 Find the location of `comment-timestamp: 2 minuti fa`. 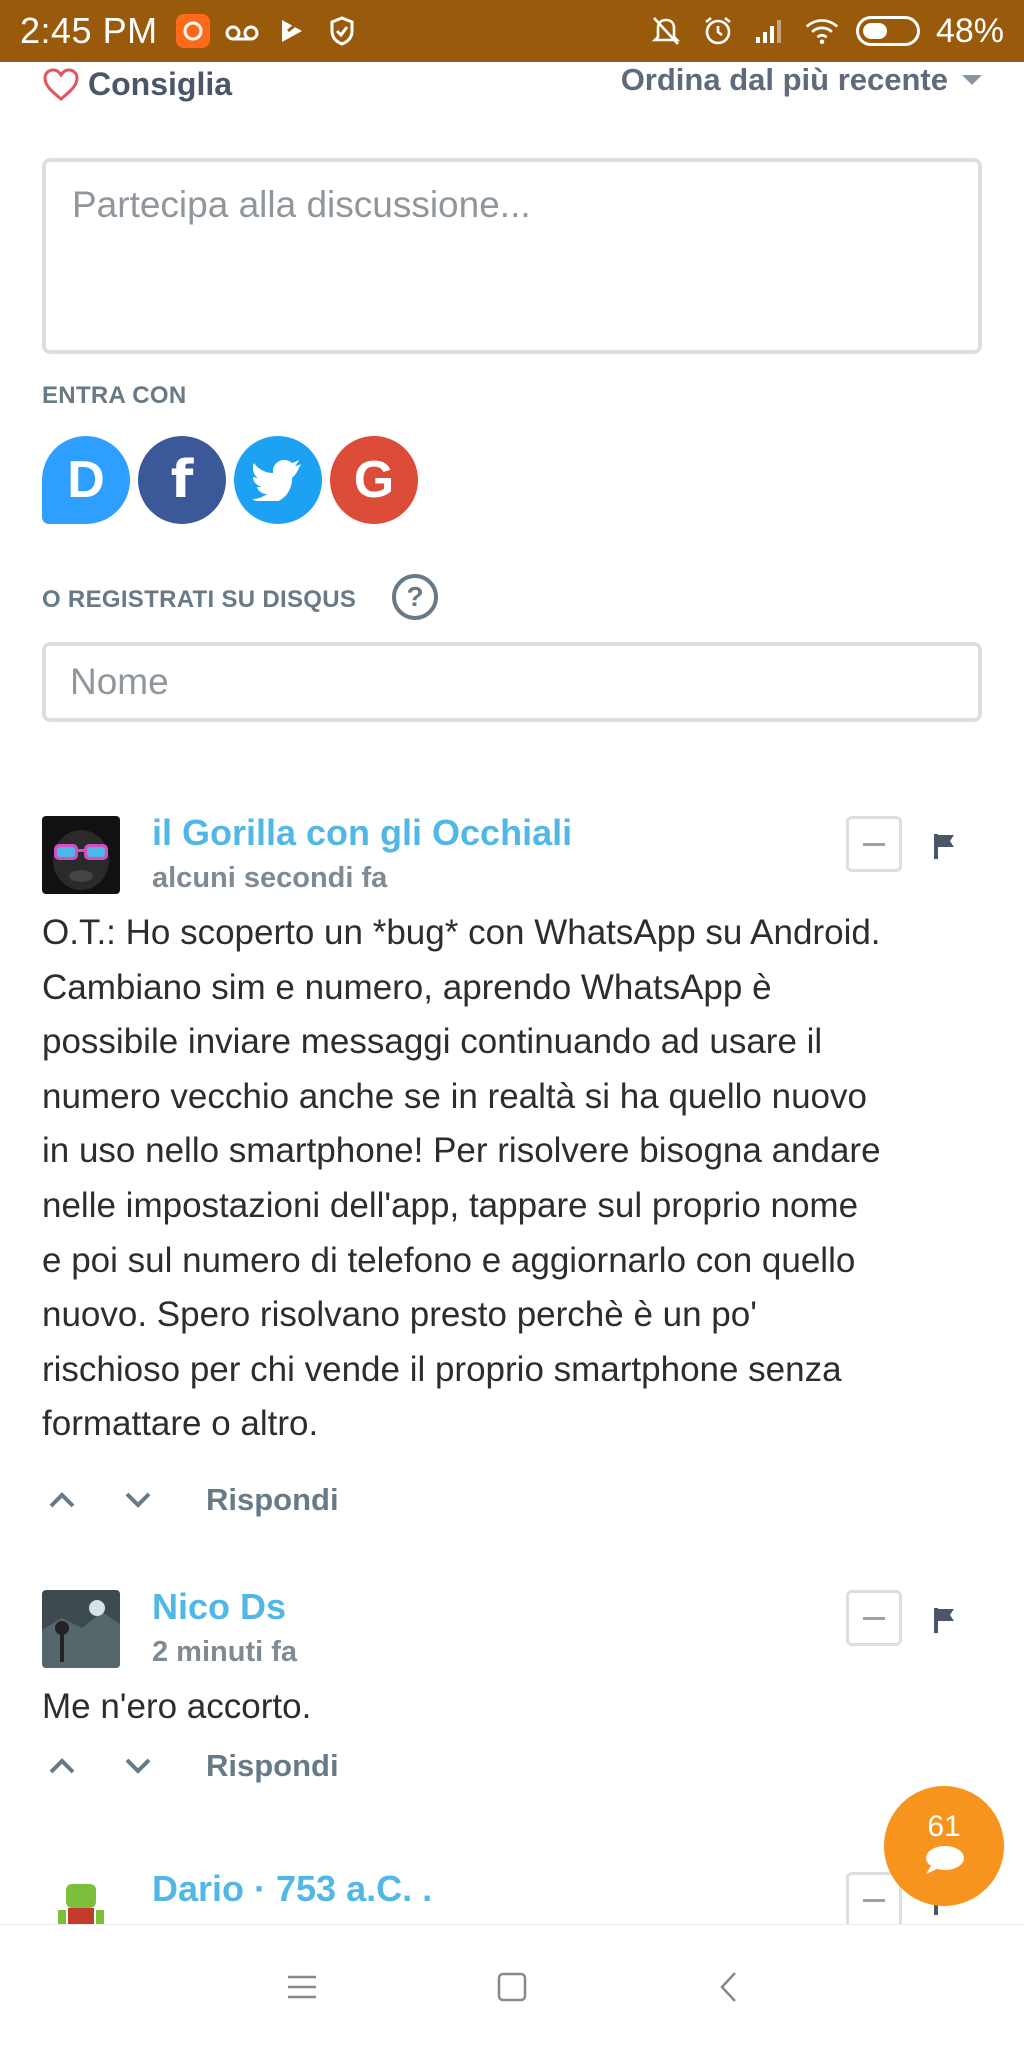

comment-timestamp: 2 minuti fa is located at coordinates (224, 1652).